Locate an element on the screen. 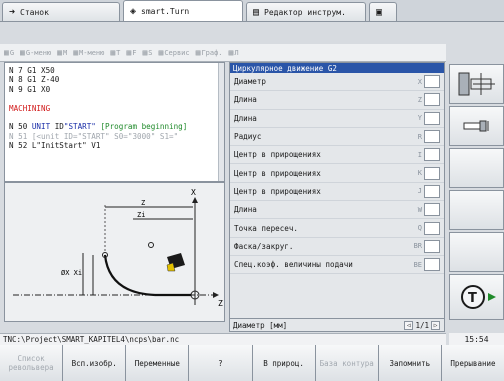  menu-g: ▦ G is located at coordinates (9, 52).